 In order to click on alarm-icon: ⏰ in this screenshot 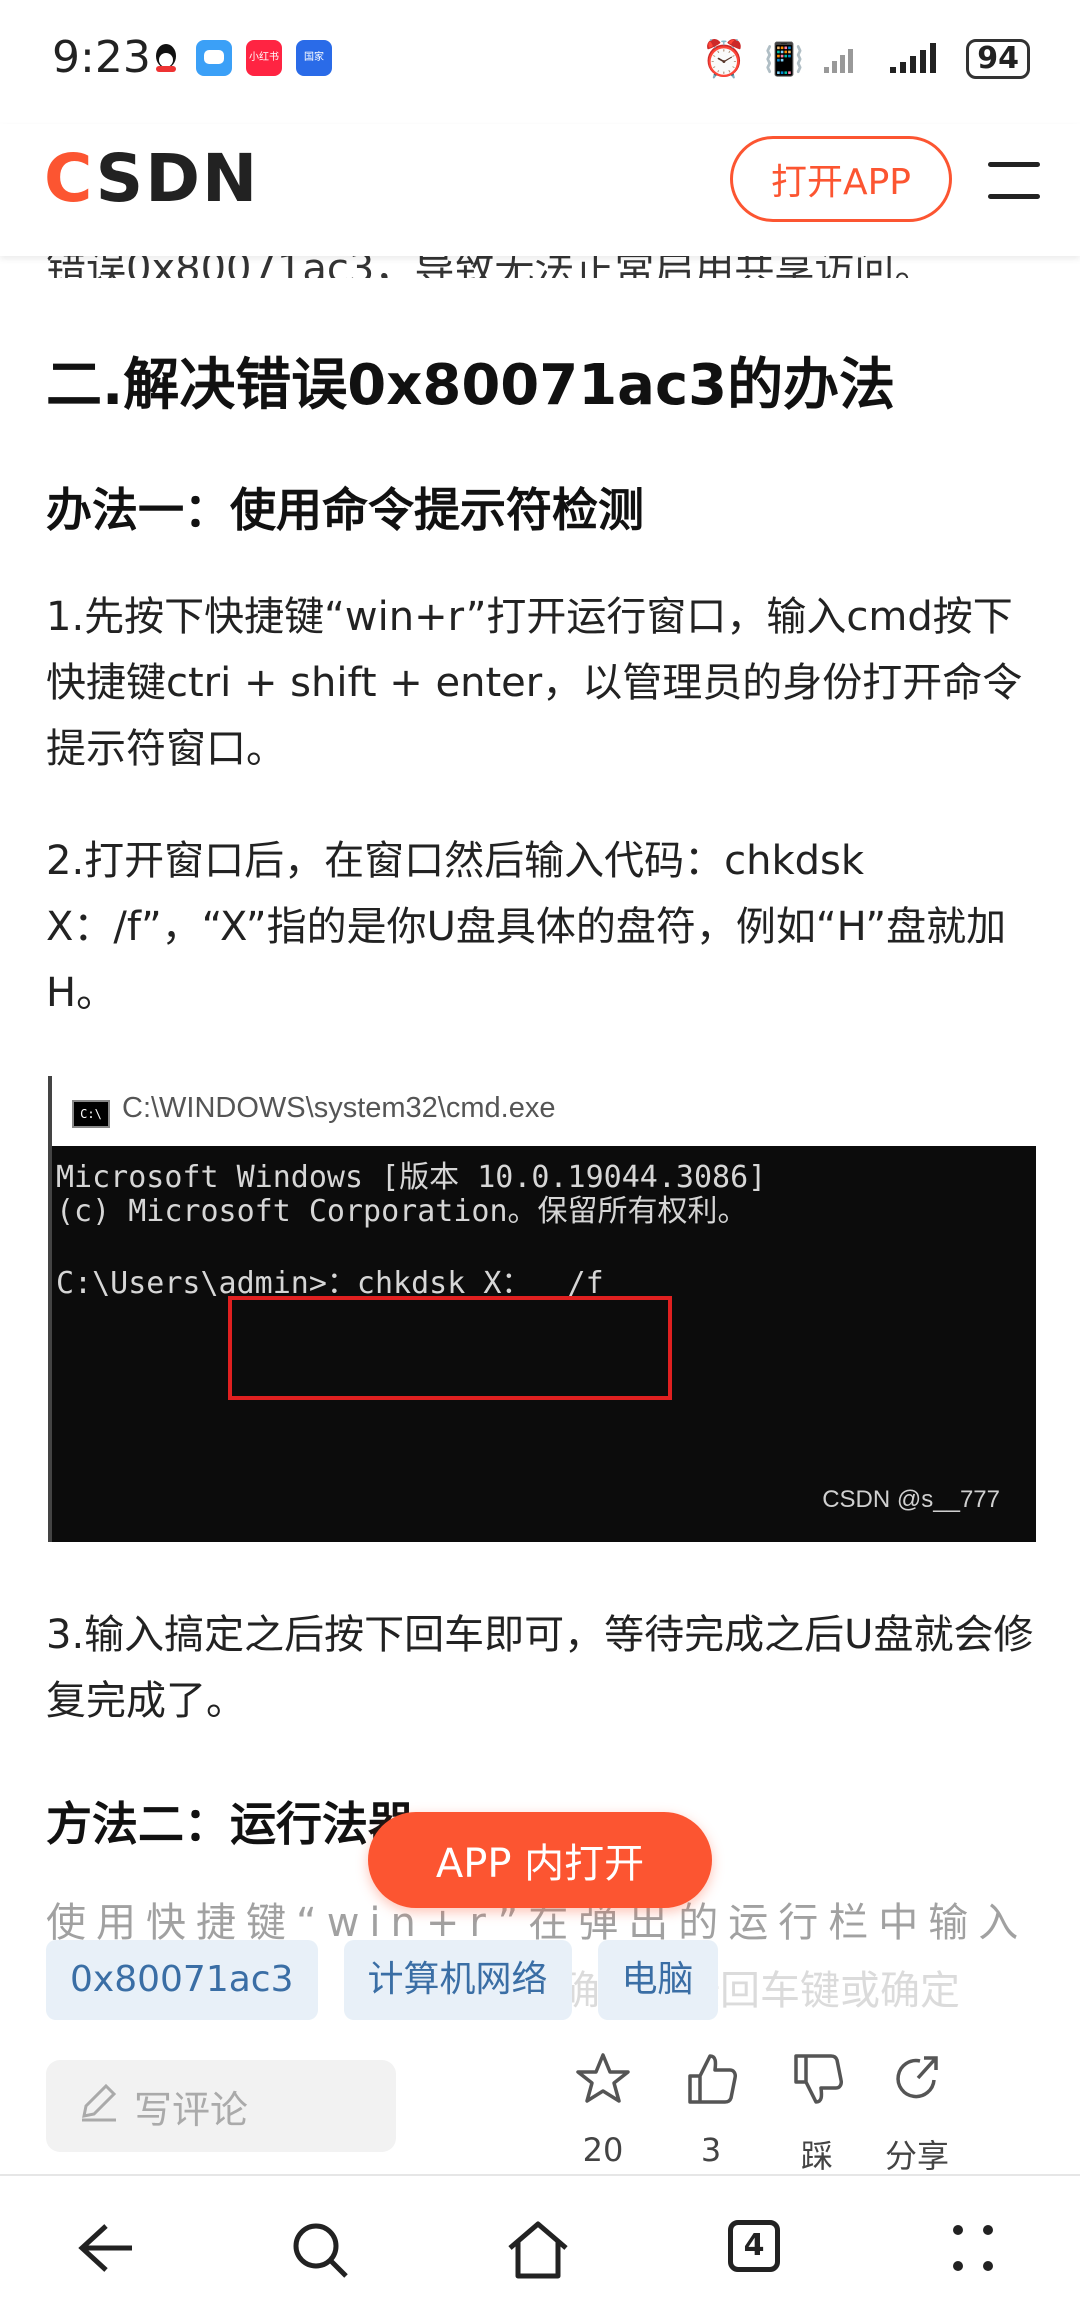, I will do `click(724, 59)`.